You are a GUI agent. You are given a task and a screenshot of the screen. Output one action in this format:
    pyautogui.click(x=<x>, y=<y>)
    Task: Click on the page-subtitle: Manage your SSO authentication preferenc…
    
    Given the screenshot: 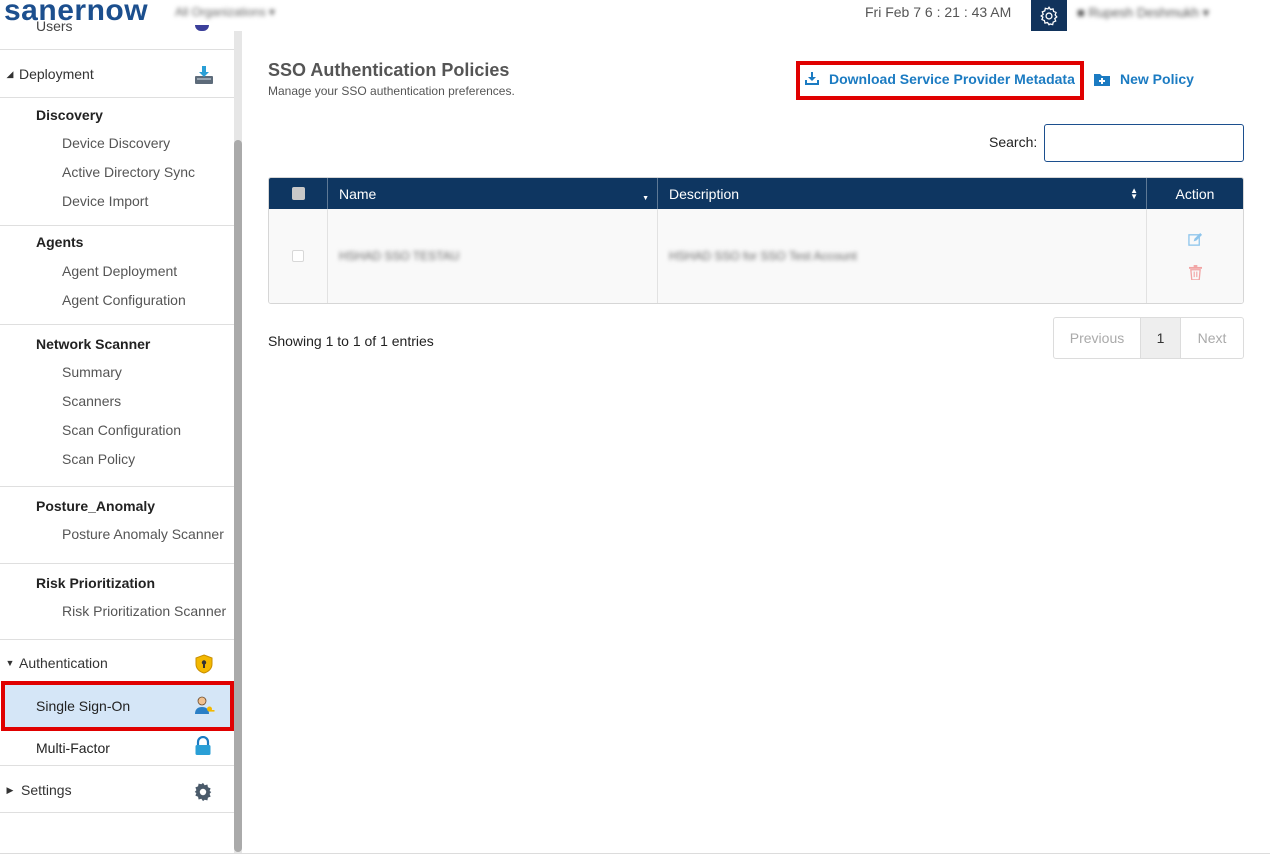 What is the action you would take?
    pyautogui.click(x=391, y=91)
    